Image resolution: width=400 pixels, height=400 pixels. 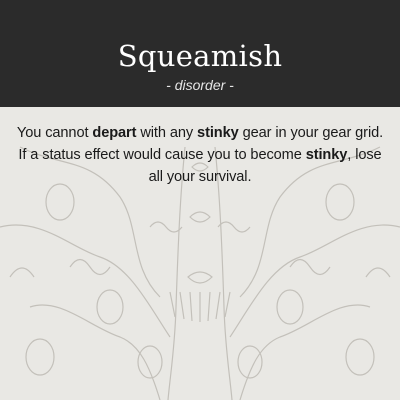 What do you see at coordinates (54, 133) in the screenshot?
I see `desc-part: You cannot` at bounding box center [54, 133].